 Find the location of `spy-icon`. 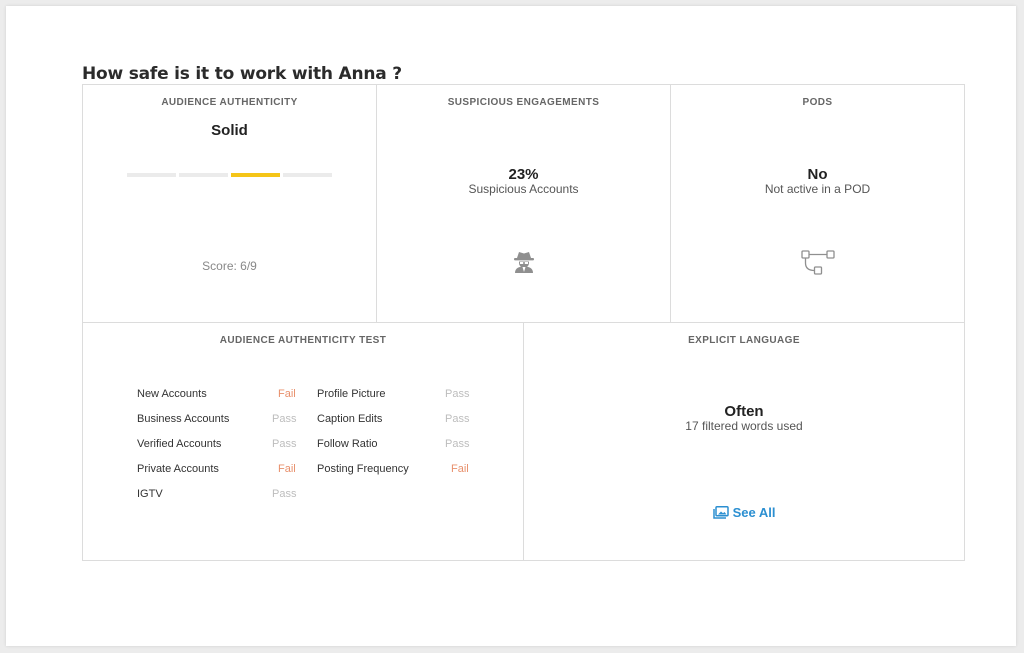

spy-icon is located at coordinates (524, 263).